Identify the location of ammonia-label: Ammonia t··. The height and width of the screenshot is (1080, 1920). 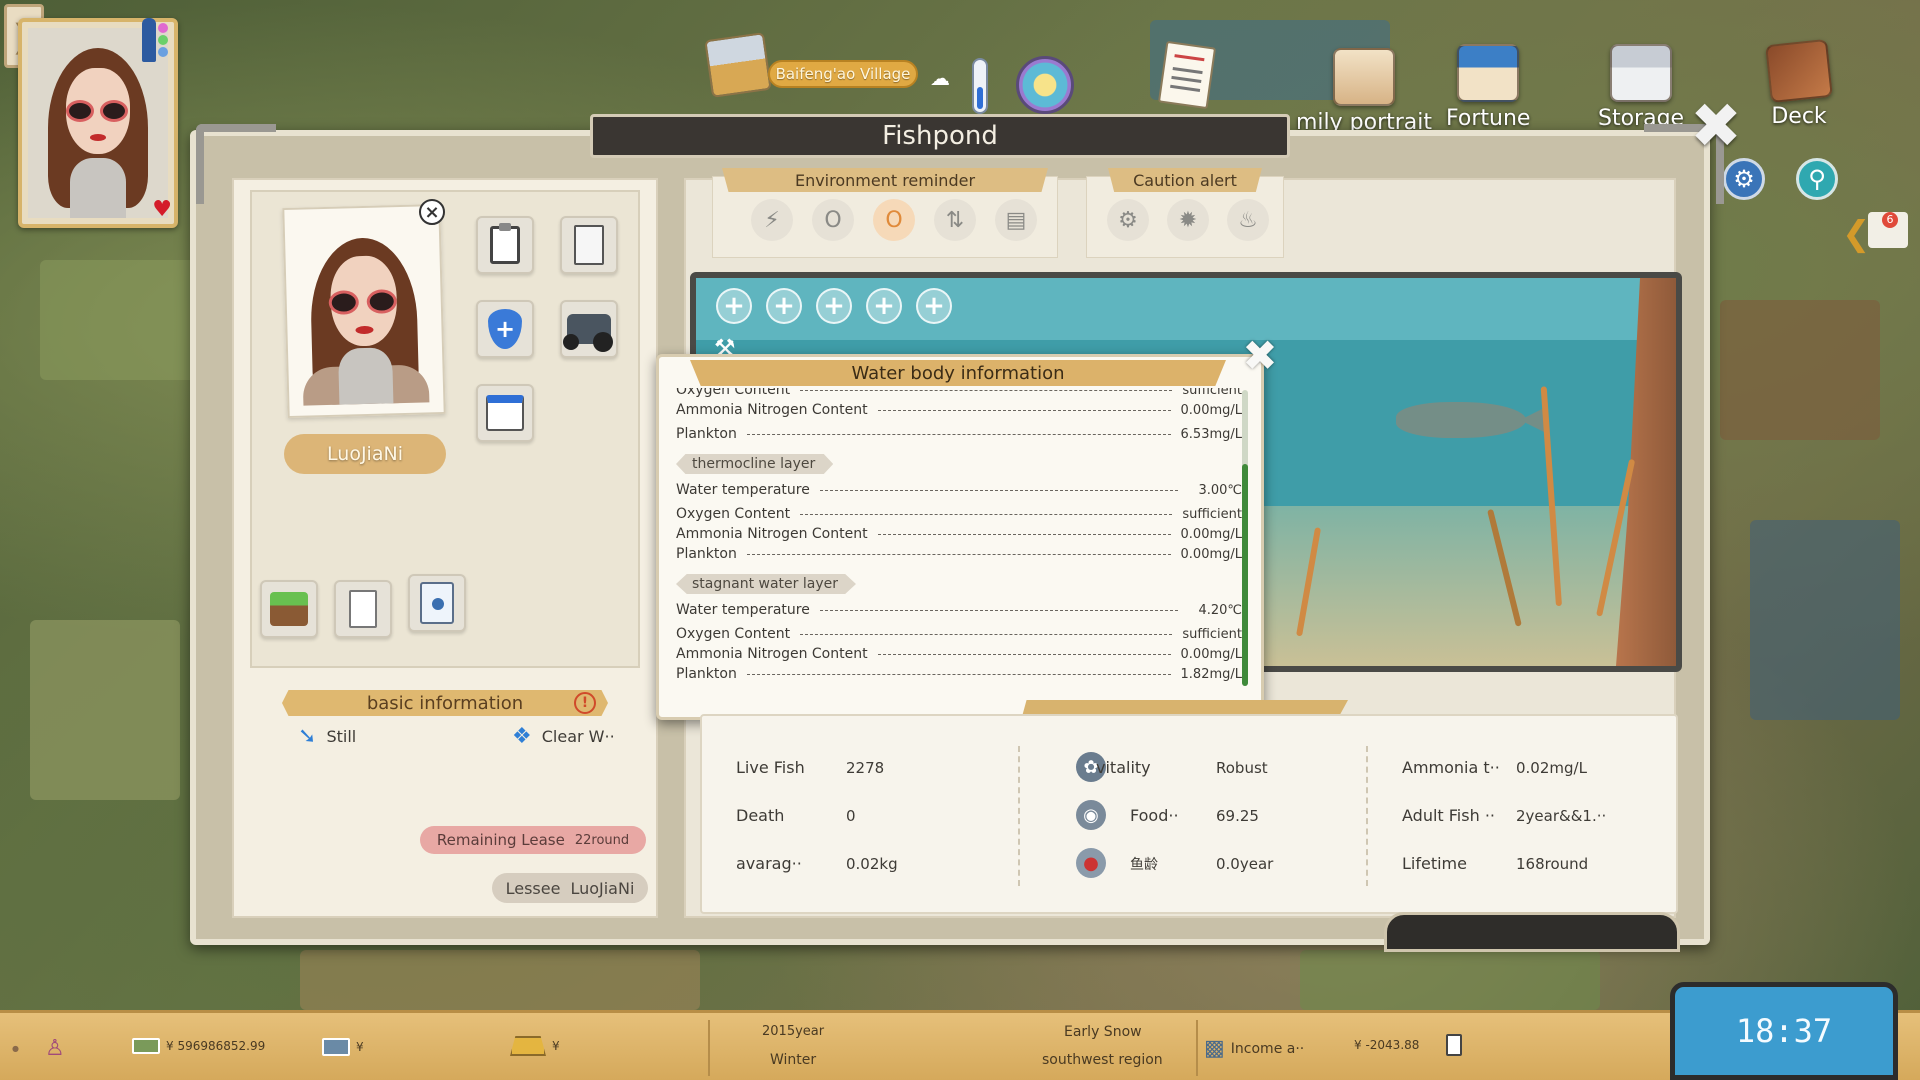
(1451, 767).